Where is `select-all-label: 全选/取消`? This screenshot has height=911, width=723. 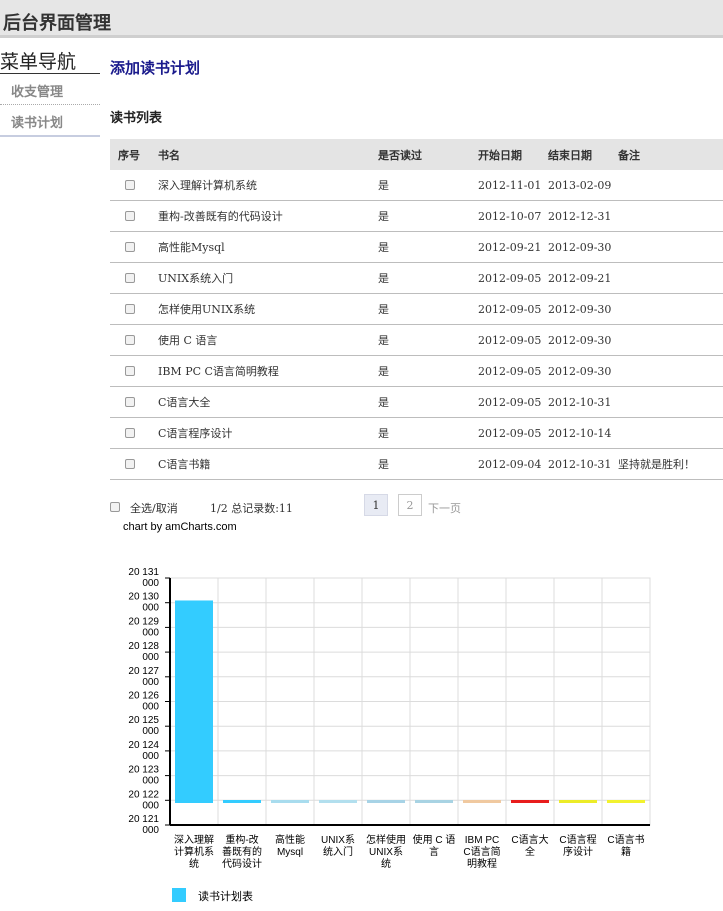
select-all-label: 全选/取消 is located at coordinates (154, 508).